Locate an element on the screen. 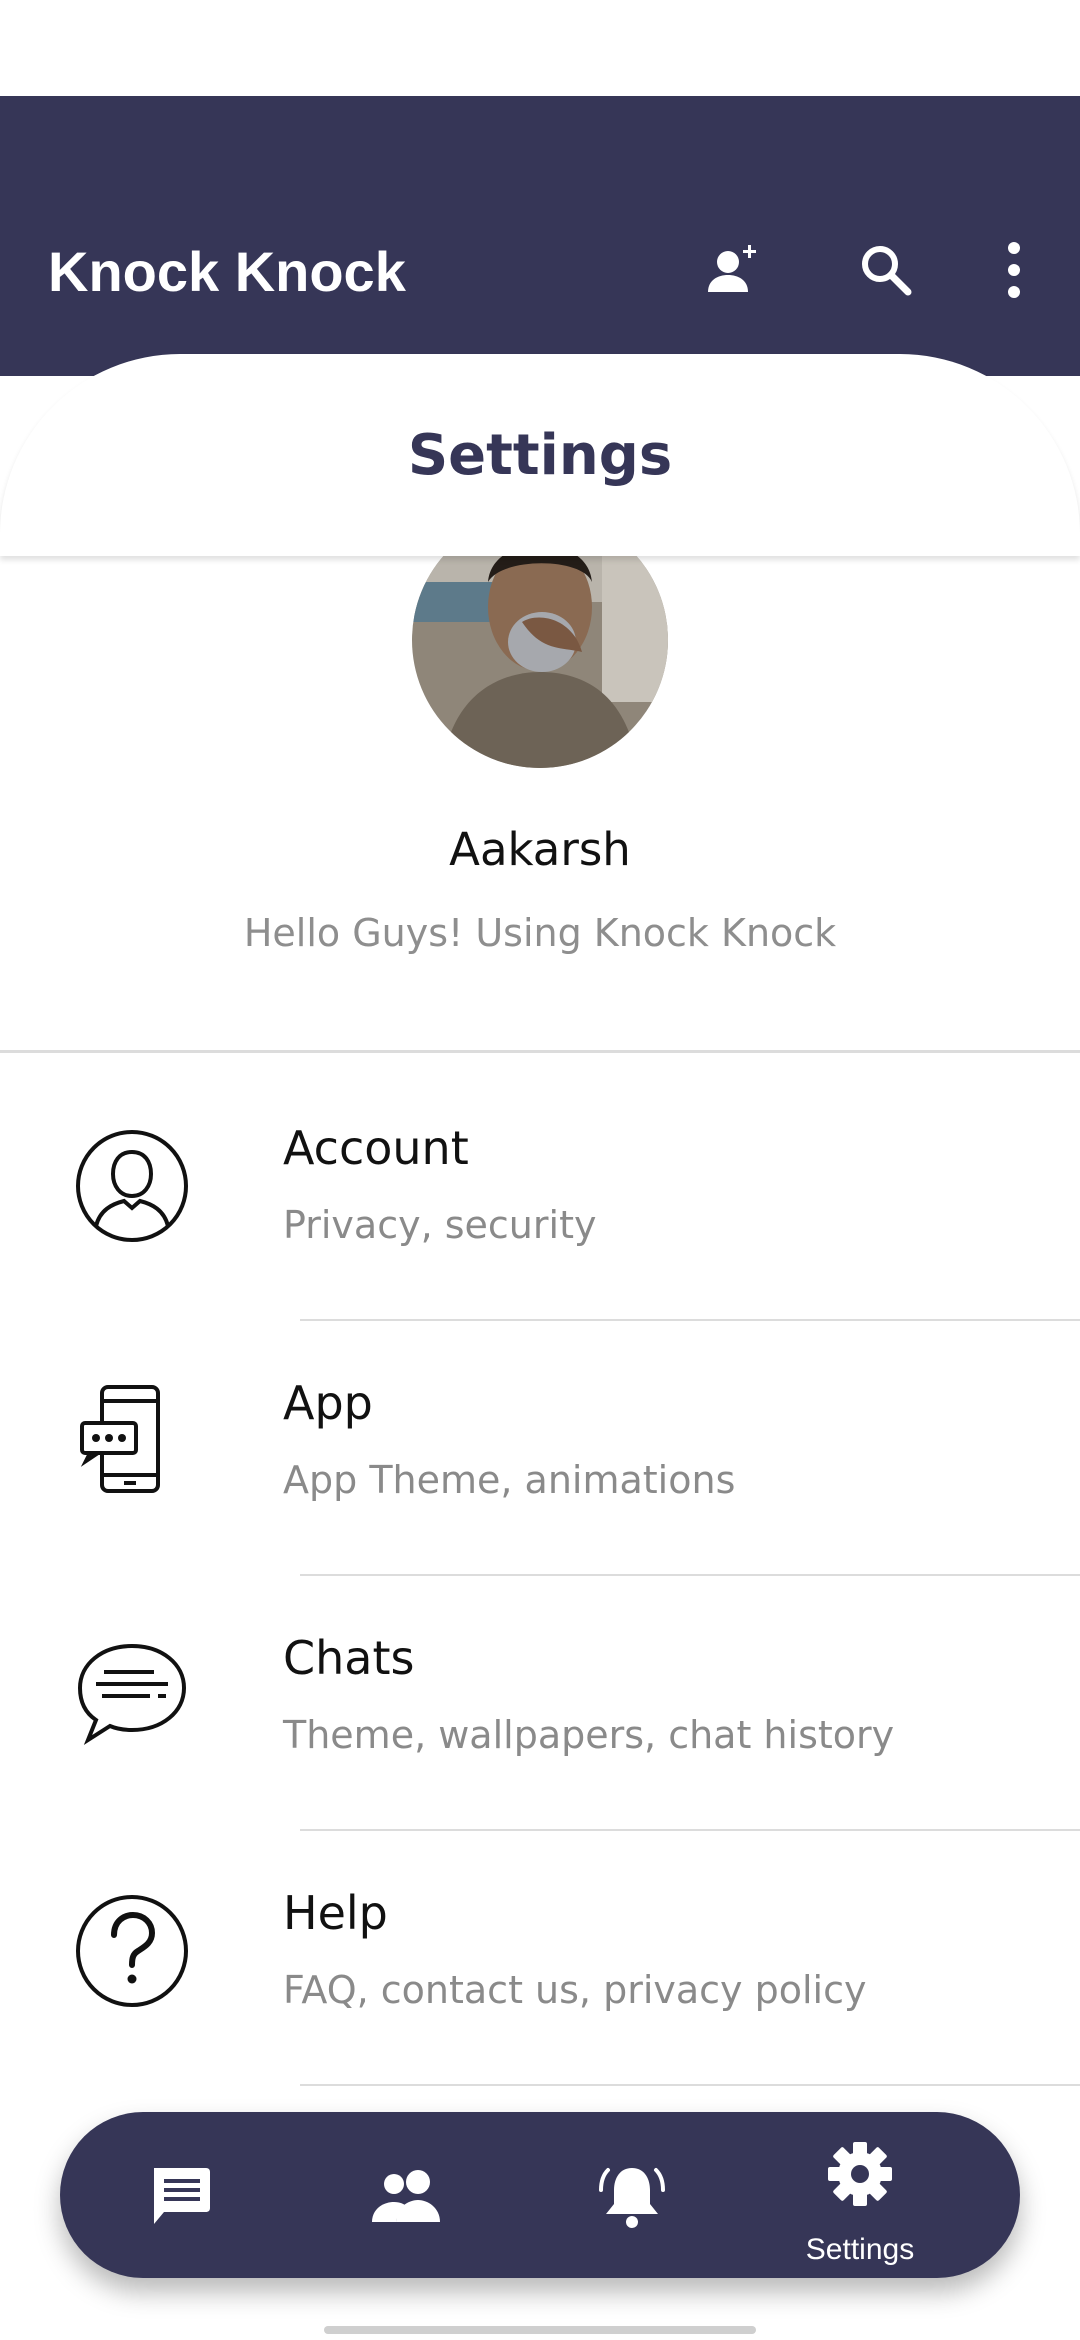 The height and width of the screenshot is (2340, 1080). nav-item-chats is located at coordinates (180, 2195).